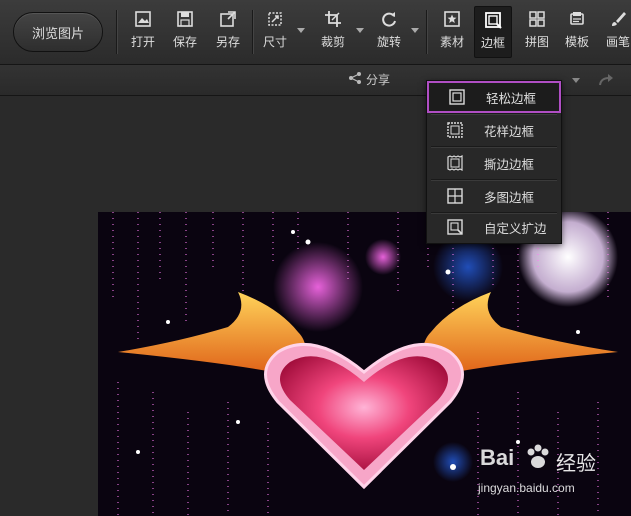  I want to click on share-label: 分享, so click(378, 80).